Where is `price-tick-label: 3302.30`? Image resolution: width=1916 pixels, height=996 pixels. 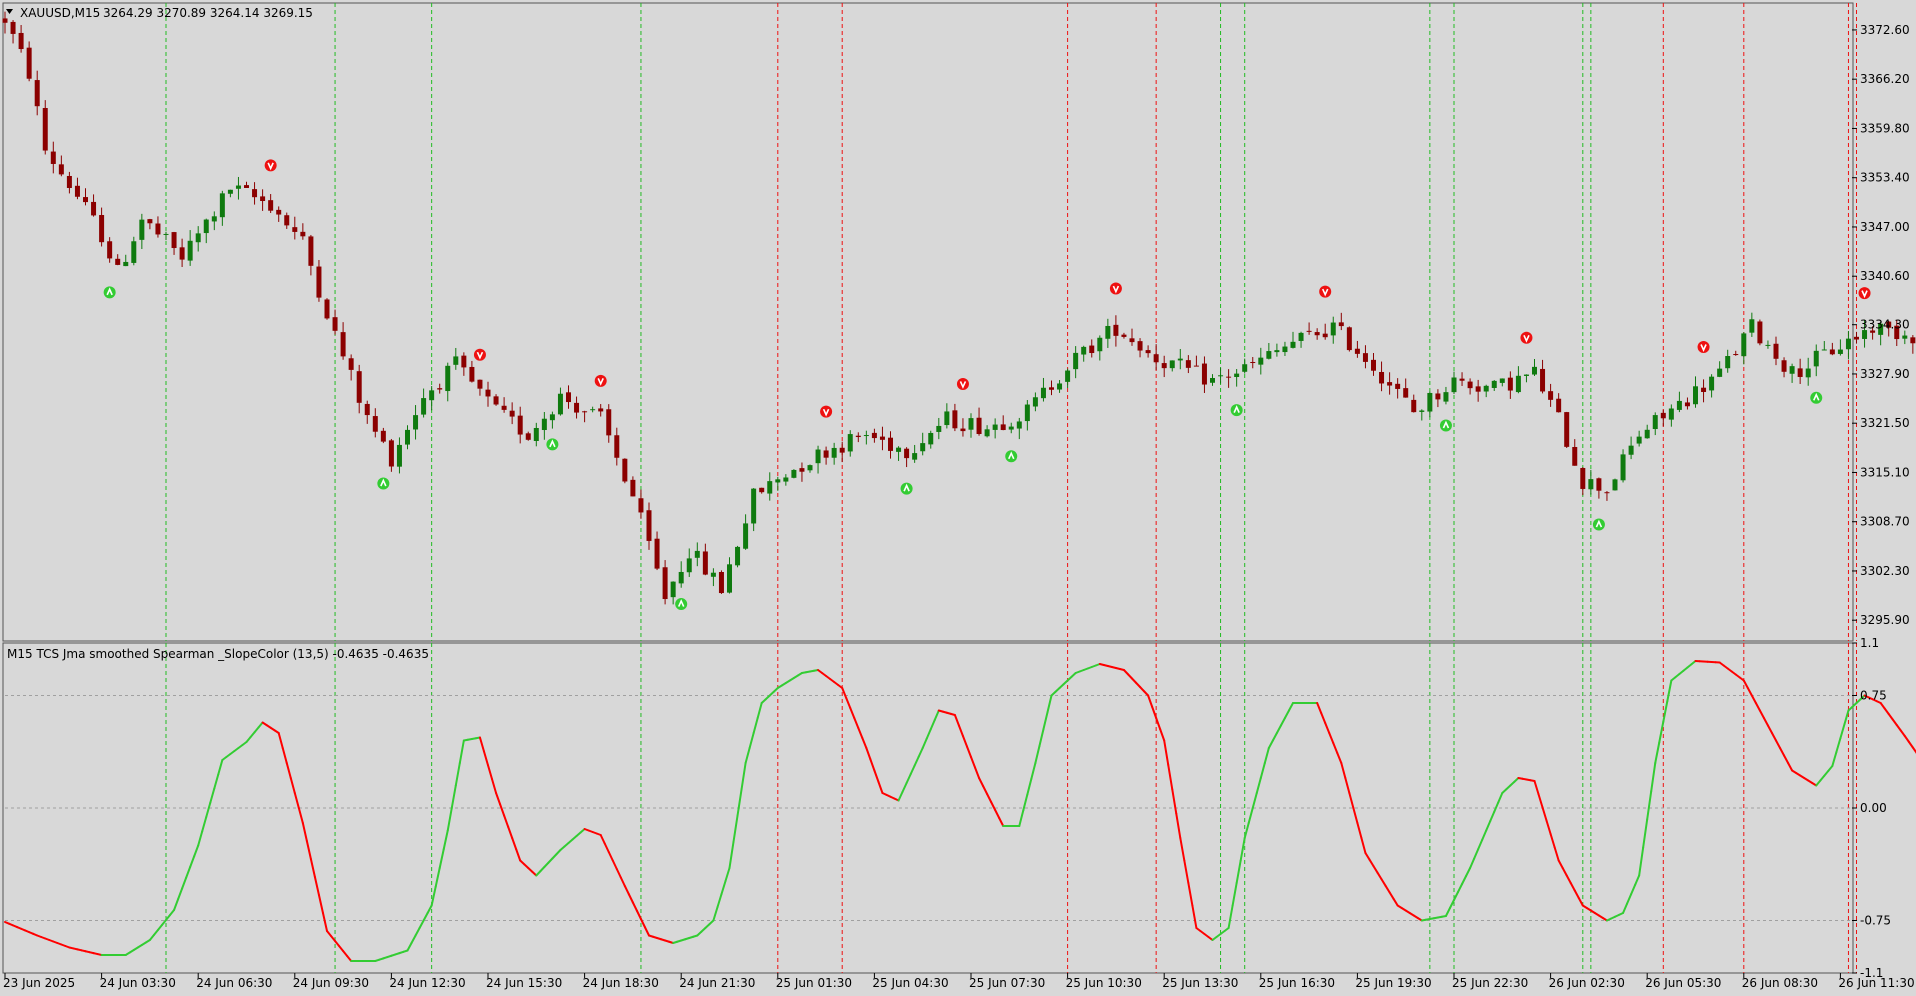
price-tick-label: 3302.30 is located at coordinates (1885, 571).